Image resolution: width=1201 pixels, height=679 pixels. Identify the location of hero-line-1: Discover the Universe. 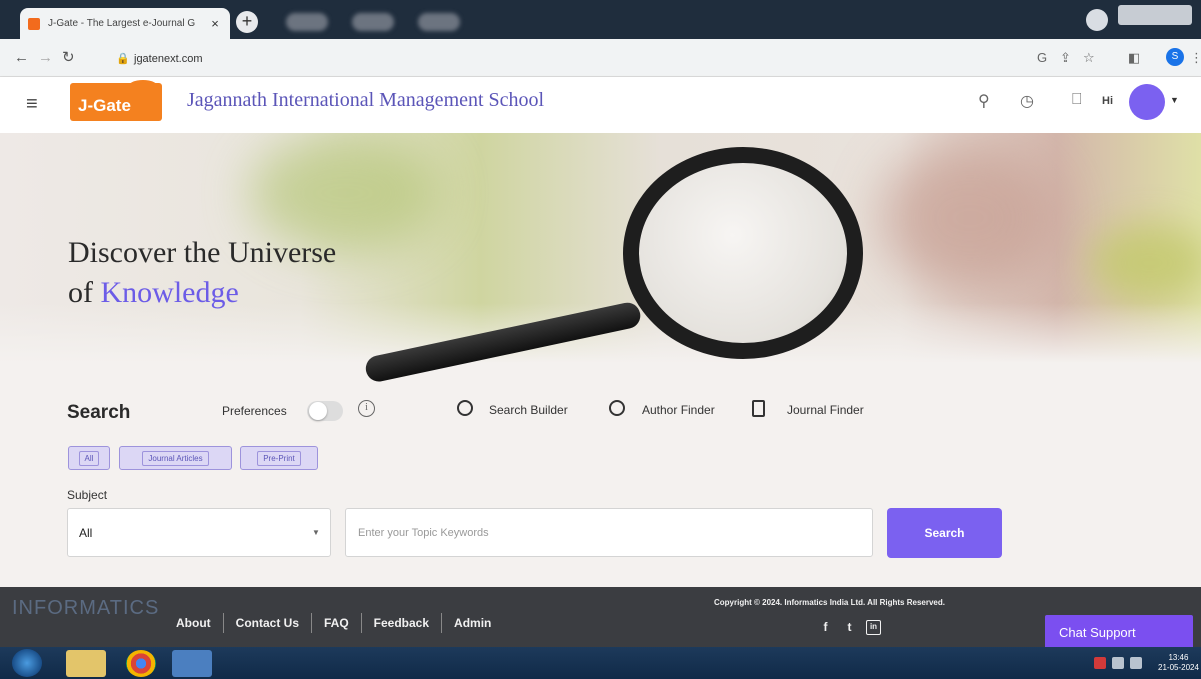
(202, 252).